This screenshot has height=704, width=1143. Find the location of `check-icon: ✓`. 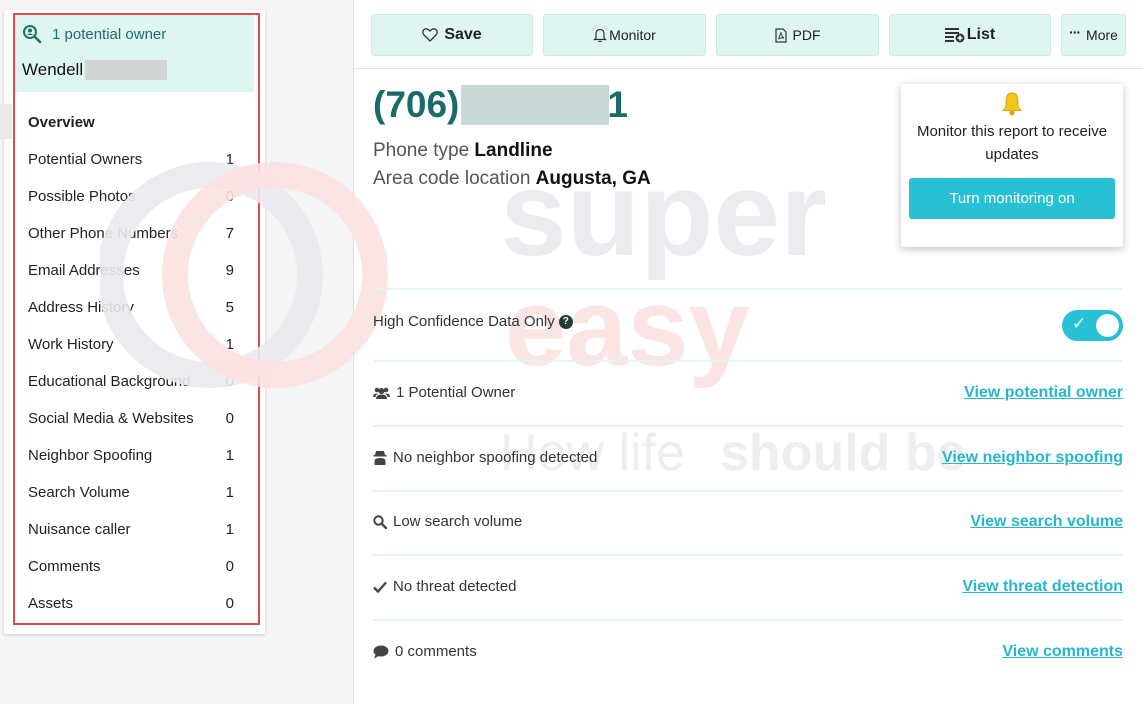

check-icon: ✓ is located at coordinates (1079, 323).